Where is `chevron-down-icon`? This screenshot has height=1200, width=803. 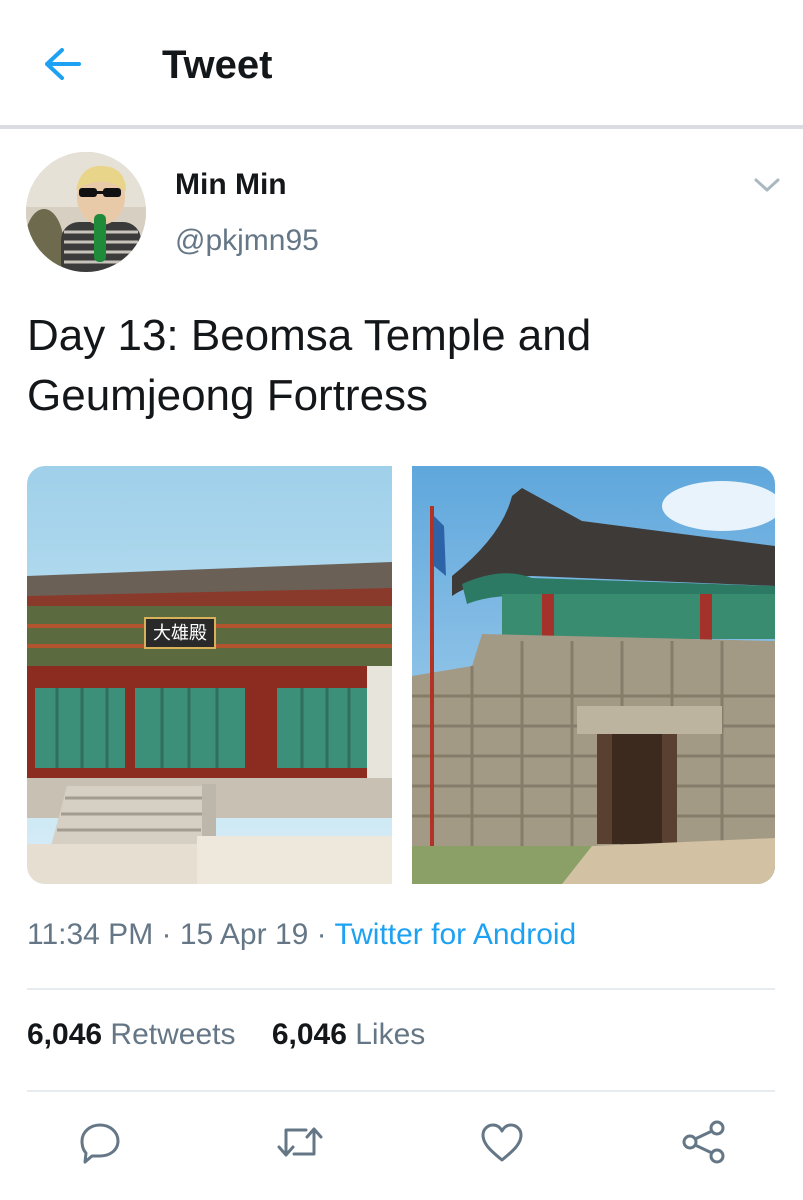
chevron-down-icon is located at coordinates (767, 185).